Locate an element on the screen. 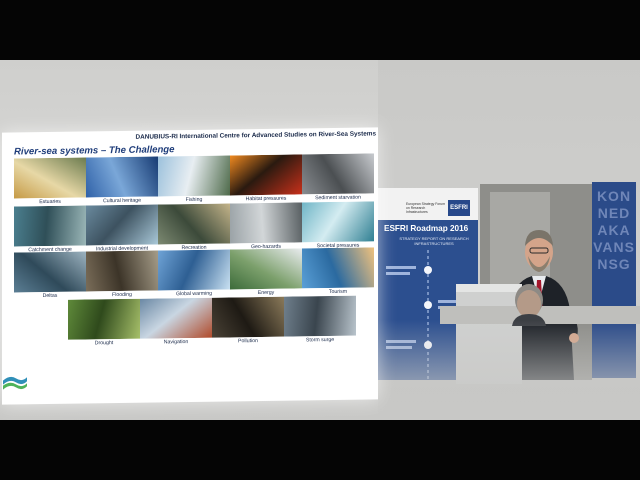 Image resolution: width=640 pixels, height=480 pixels. slide-title: River-sea systems – The Challenge is located at coordinates (94, 151).